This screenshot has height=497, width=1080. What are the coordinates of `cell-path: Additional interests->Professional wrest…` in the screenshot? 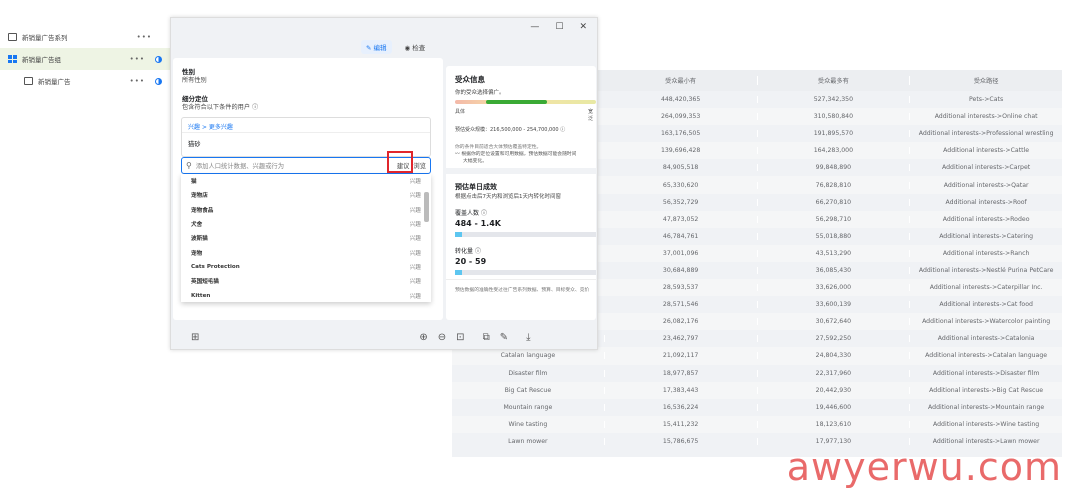 It's located at (986, 134).